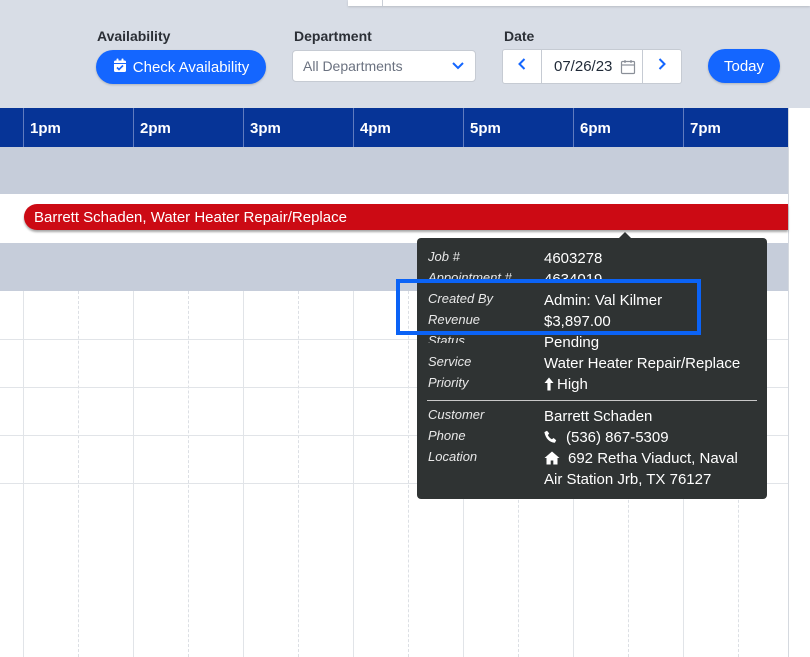  I want to click on scrollbar-track, so click(799, 382).